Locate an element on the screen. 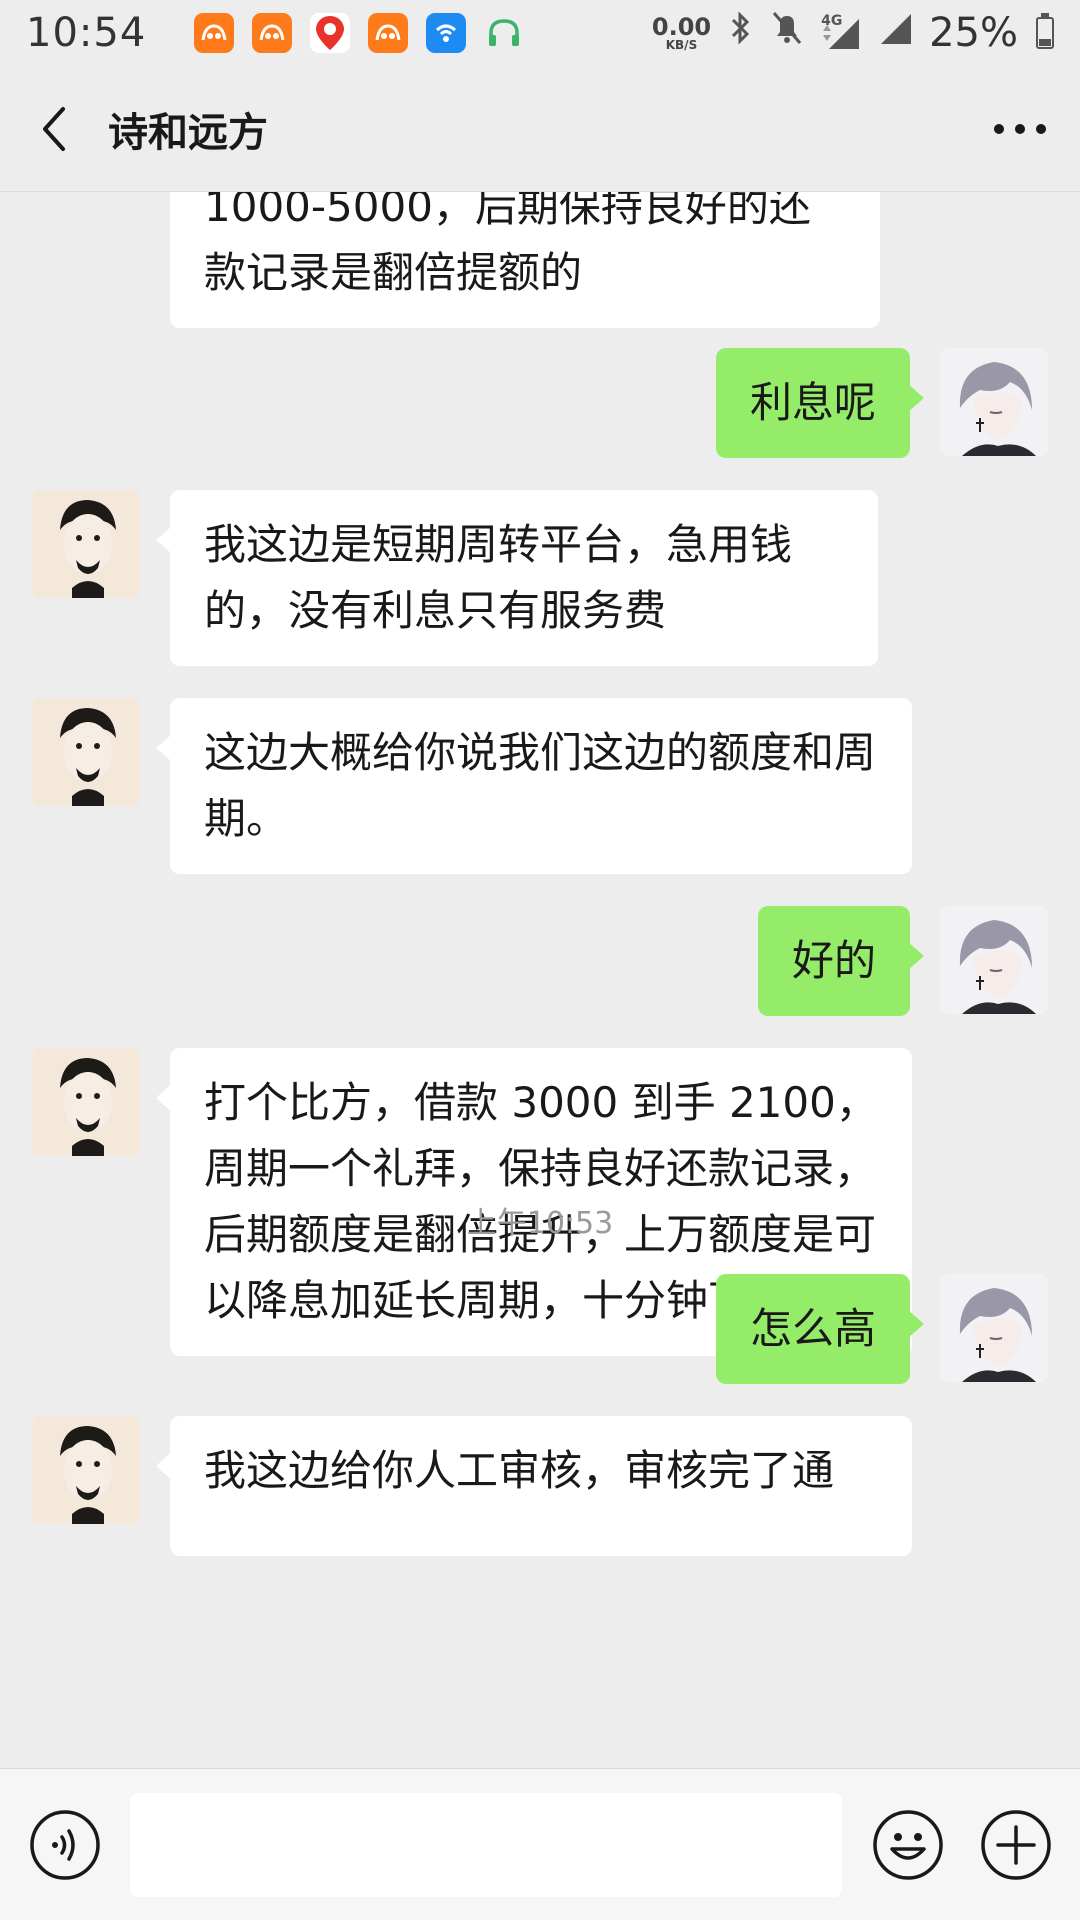 Image resolution: width=1080 pixels, height=1920 pixels. chevron-left-icon is located at coordinates (54, 128).